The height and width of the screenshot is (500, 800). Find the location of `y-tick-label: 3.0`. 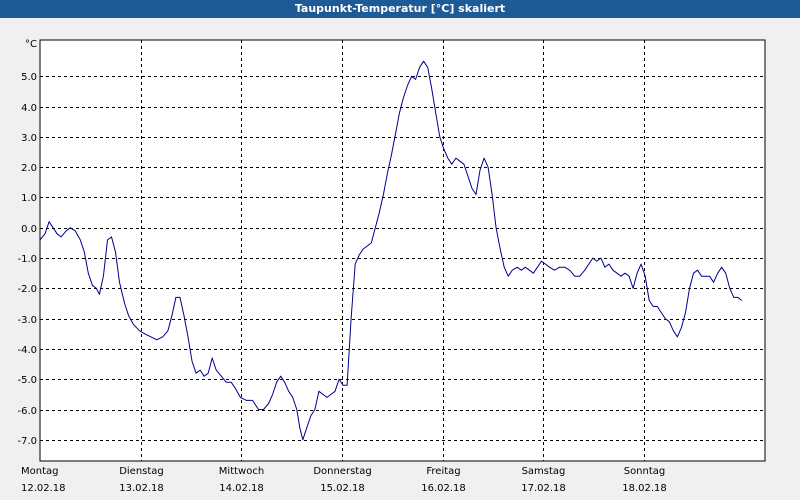

y-tick-label: 3.0 is located at coordinates (29, 138).